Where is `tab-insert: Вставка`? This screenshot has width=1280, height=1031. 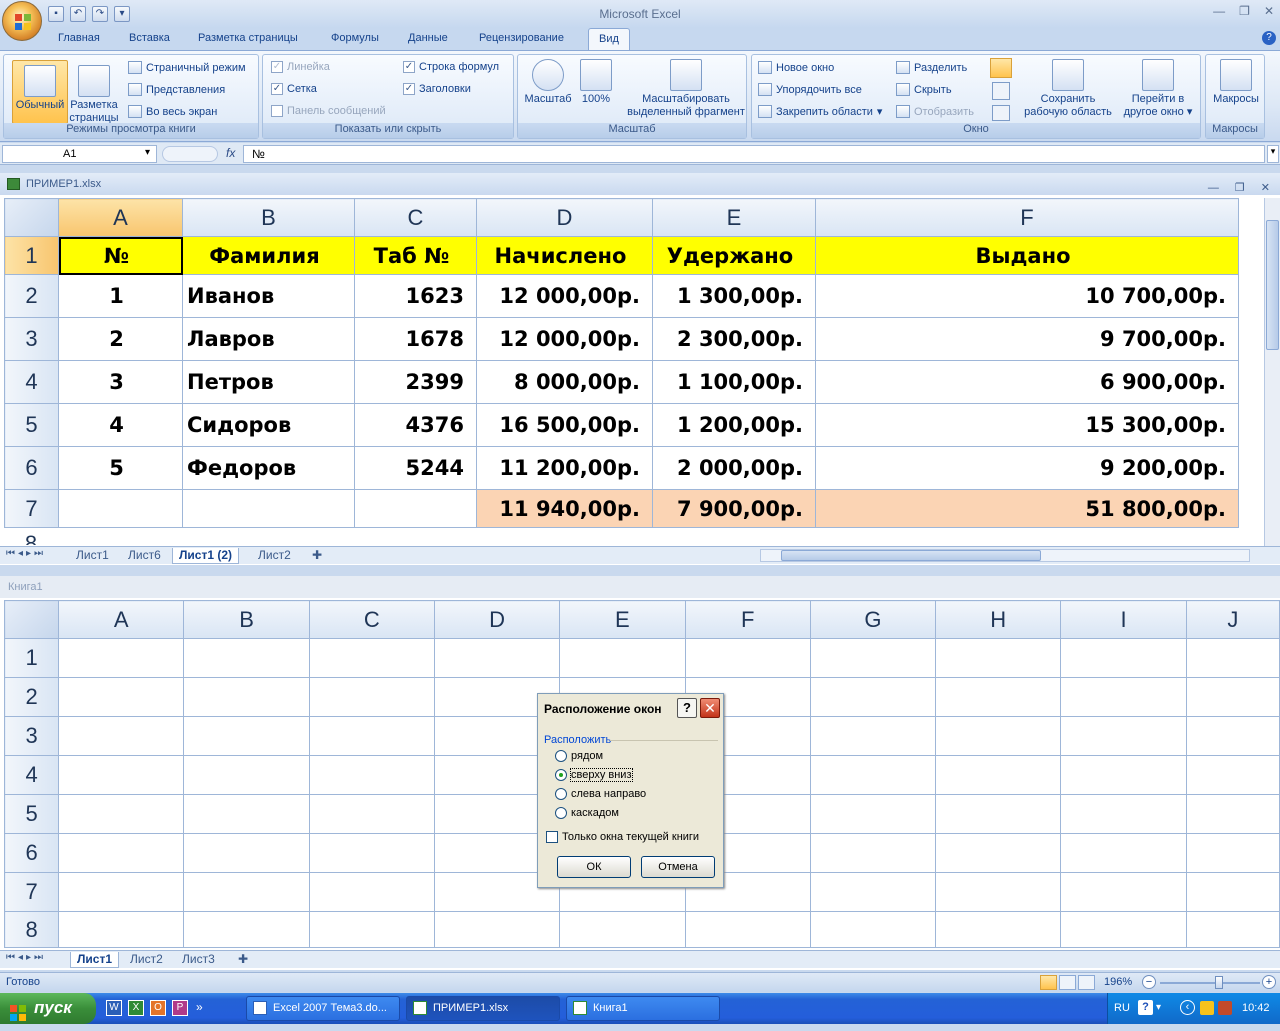
tab-insert: Вставка is located at coordinates (149, 38).